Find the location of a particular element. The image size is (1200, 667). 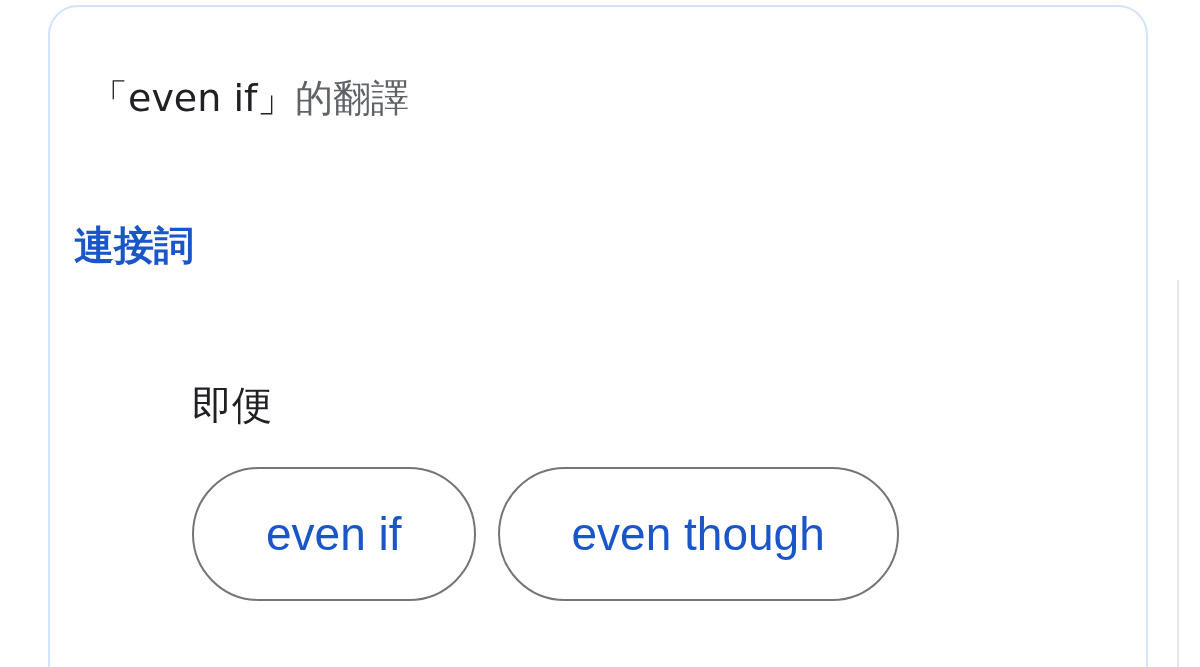

part-of-speech-label: 連接詞 is located at coordinates (134, 245).